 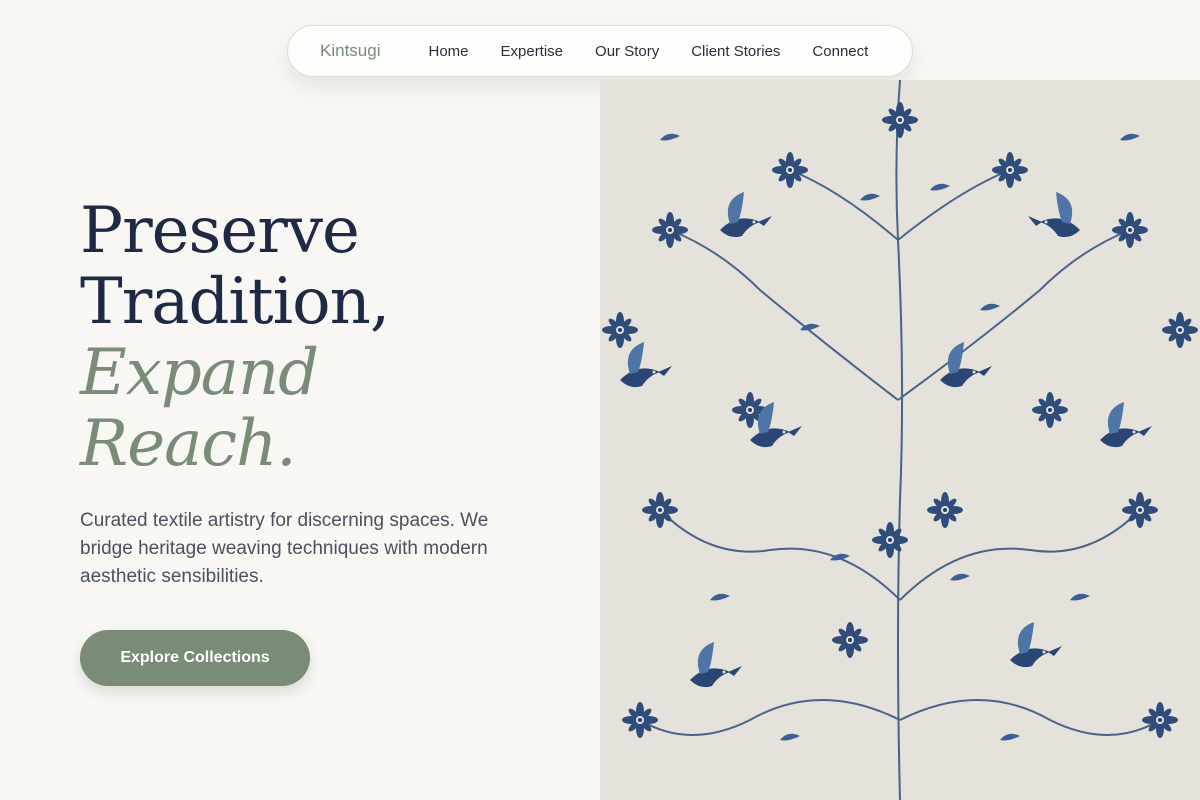 I want to click on brand-logo: Kintsugi, so click(x=350, y=51).